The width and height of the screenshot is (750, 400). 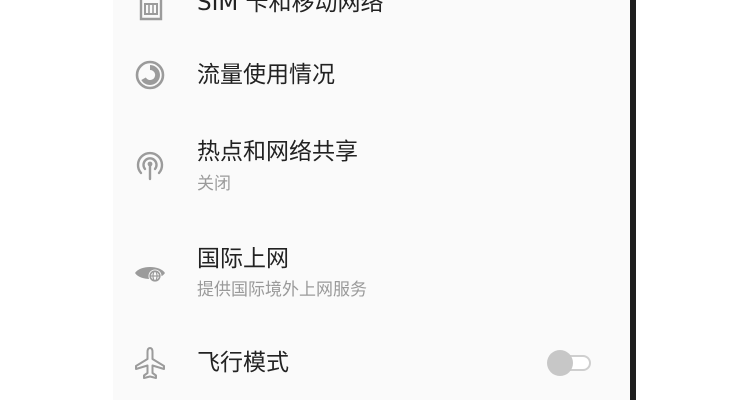 I want to click on settings-item-title: 流量使用情况, so click(x=266, y=75).